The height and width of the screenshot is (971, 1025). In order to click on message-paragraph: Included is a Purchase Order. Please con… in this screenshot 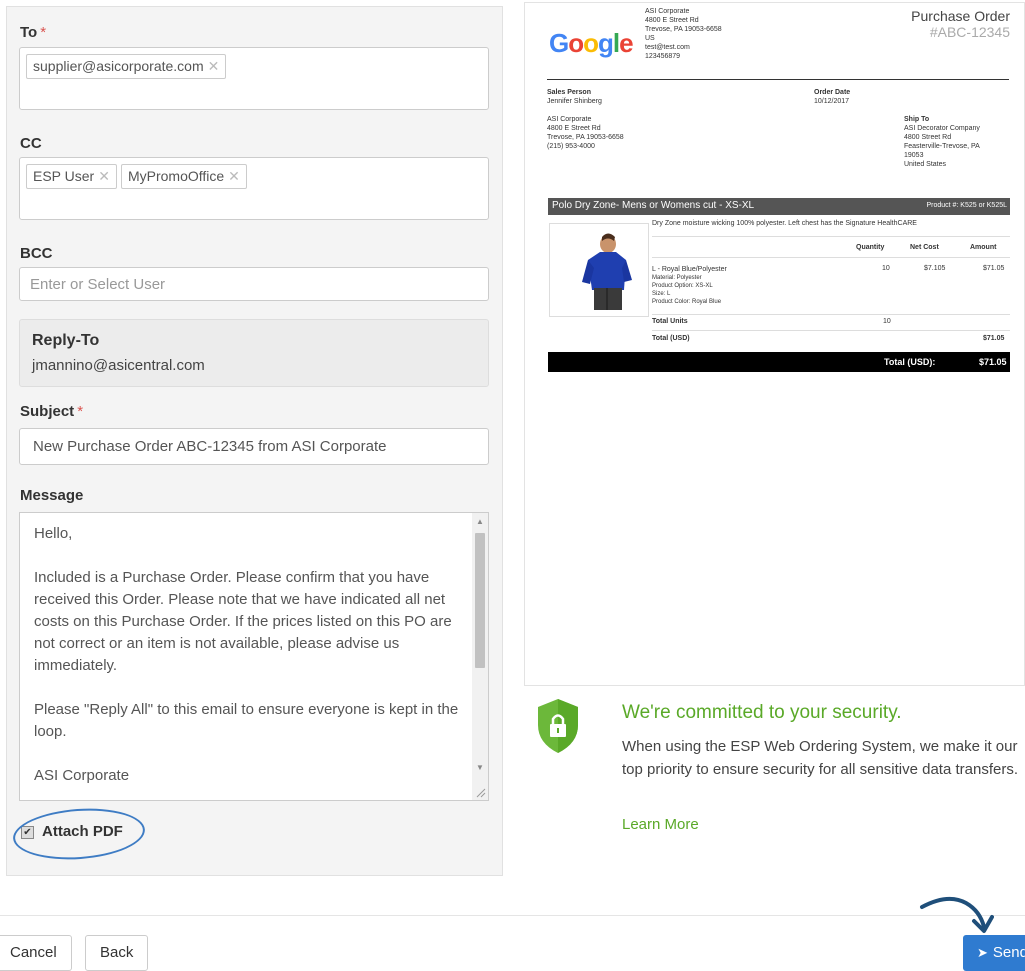, I will do `click(243, 621)`.